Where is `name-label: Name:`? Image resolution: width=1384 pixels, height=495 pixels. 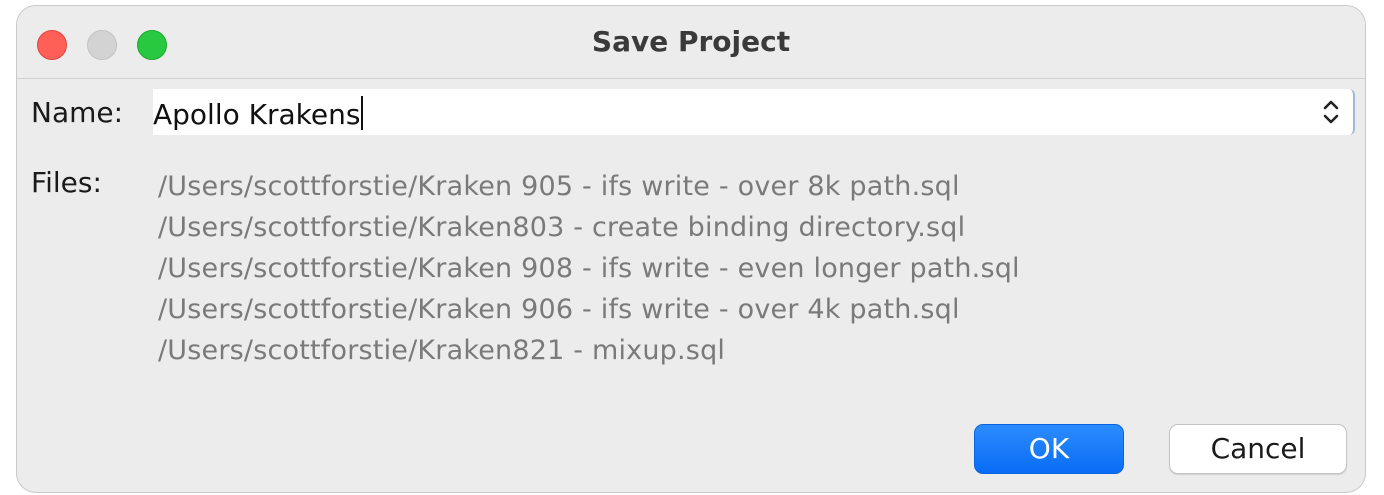 name-label: Name: is located at coordinates (77, 112).